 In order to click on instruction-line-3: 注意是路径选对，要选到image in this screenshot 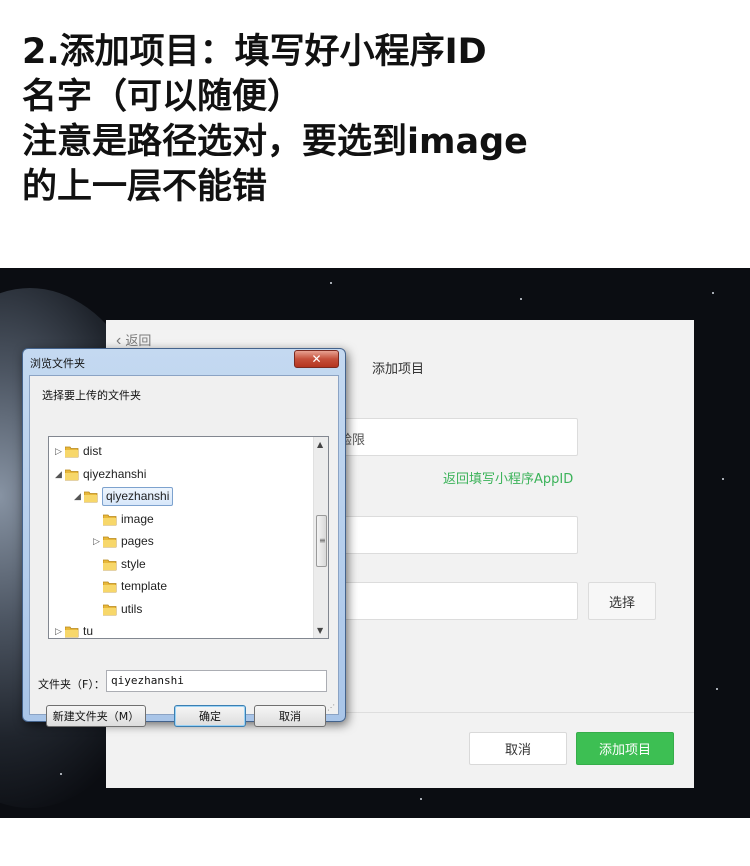, I will do `click(275, 142)`.